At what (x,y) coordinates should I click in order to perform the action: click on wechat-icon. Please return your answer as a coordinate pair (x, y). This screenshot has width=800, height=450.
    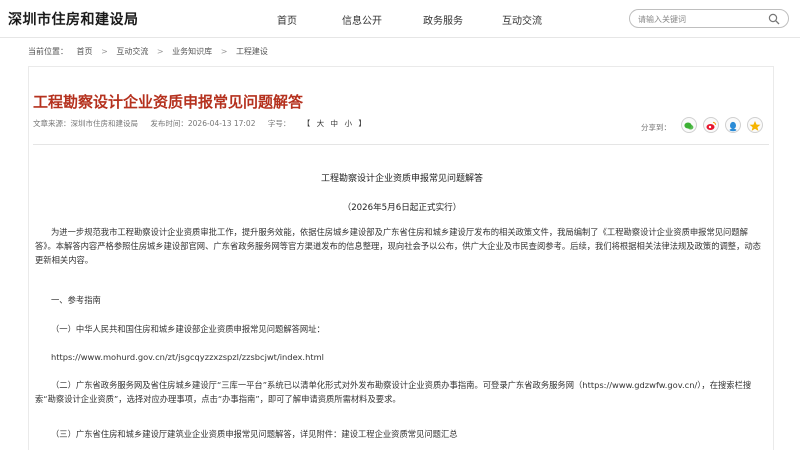
    Looking at the image, I should click on (689, 125).